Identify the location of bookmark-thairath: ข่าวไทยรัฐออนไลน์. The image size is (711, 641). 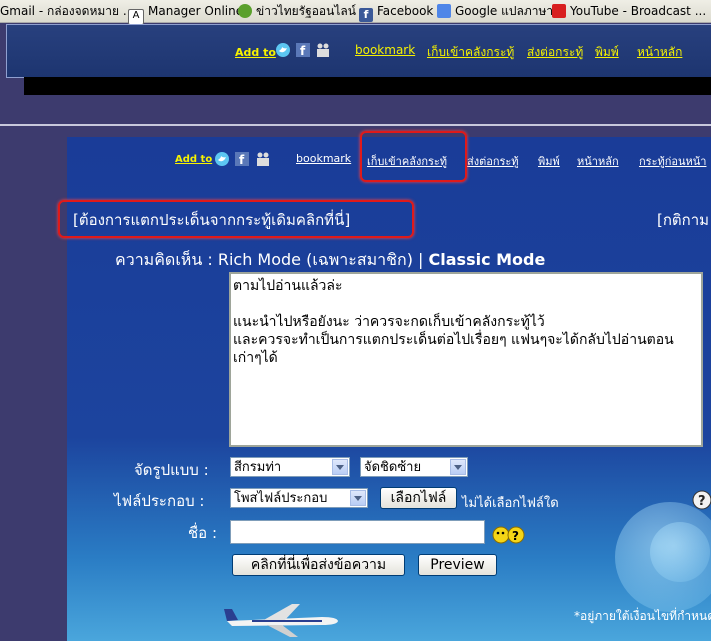
(297, 11).